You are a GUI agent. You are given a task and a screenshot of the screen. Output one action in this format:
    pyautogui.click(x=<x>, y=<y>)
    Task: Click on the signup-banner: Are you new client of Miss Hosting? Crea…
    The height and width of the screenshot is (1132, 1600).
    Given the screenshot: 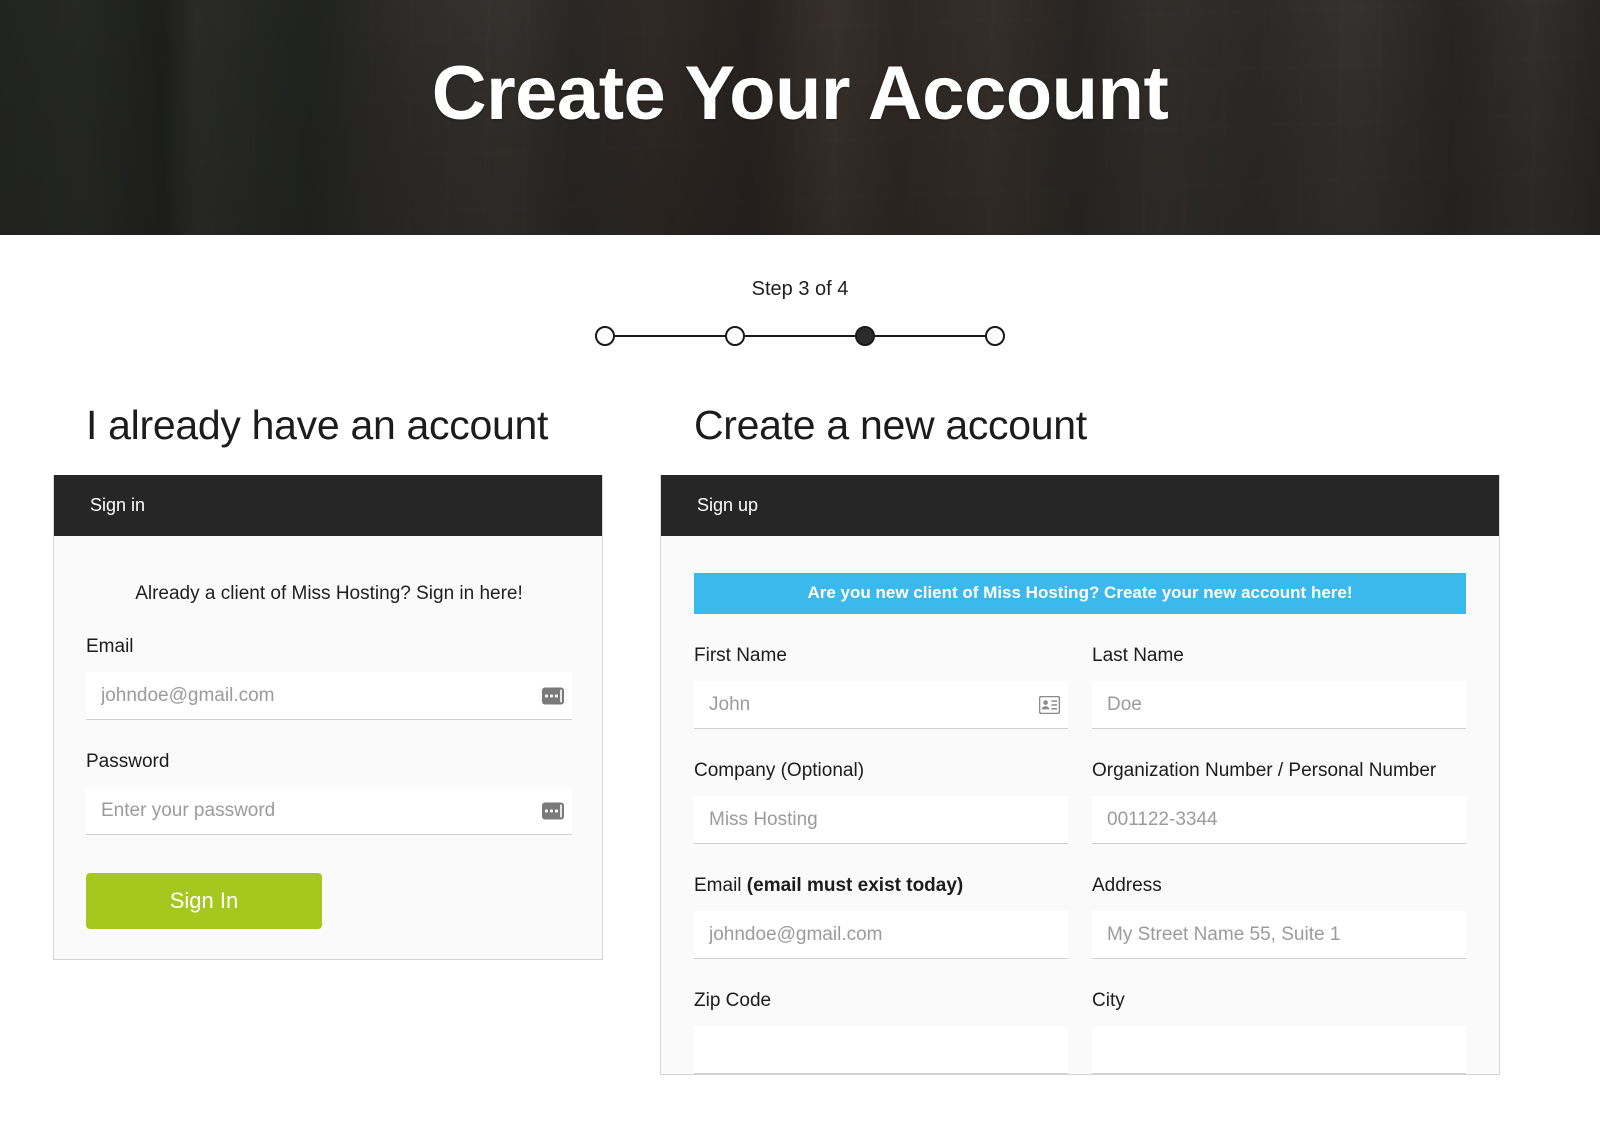 What is the action you would take?
    pyautogui.click(x=1080, y=594)
    